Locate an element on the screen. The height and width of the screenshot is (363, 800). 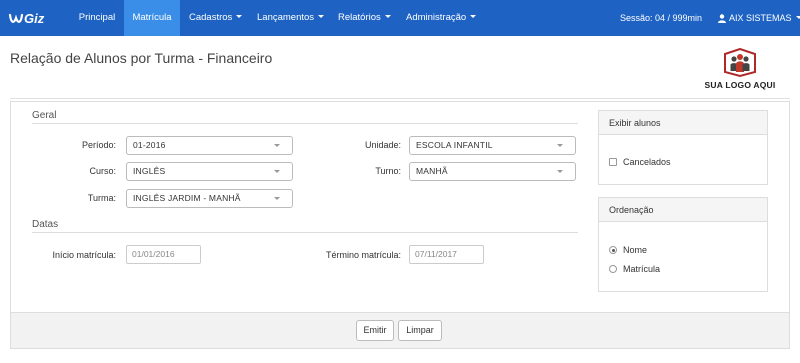
user-name: AIX SISTEMAS is located at coordinates (760, 18).